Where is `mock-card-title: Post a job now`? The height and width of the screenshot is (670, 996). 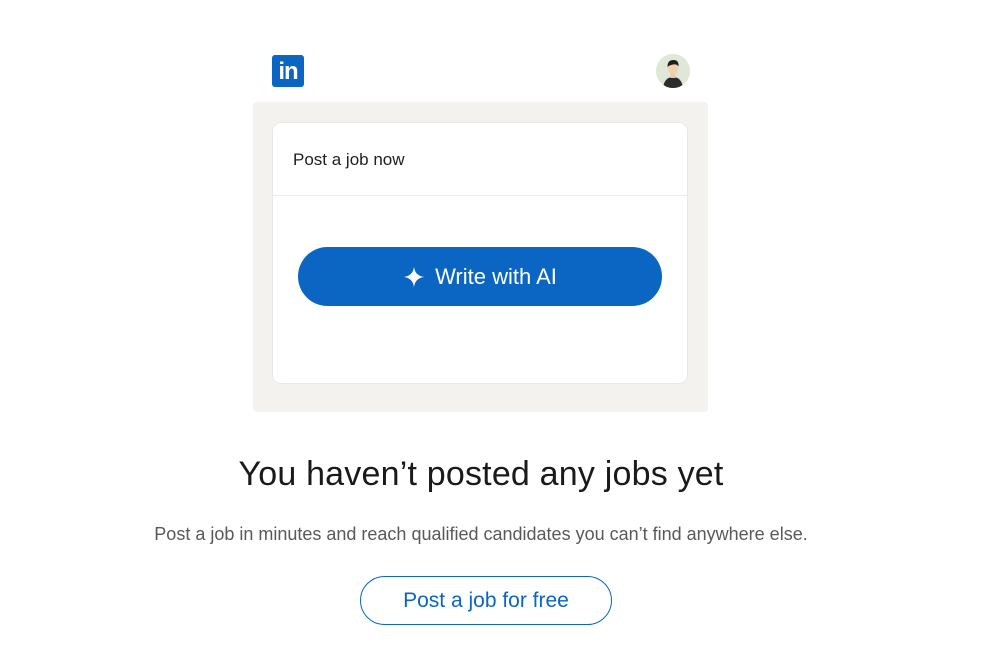
mock-card-title: Post a job now is located at coordinates (480, 159).